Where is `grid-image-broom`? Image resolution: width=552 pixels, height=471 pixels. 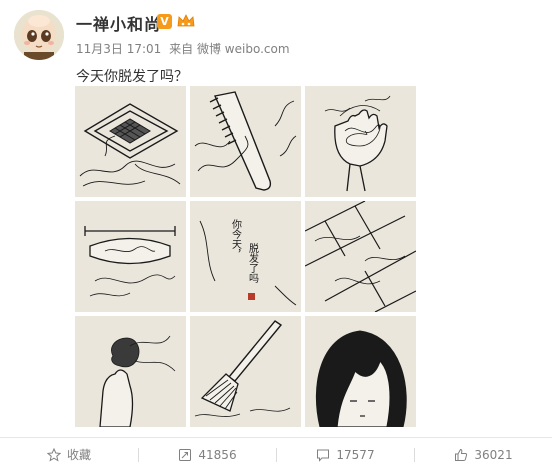
grid-image-broom is located at coordinates (245, 371).